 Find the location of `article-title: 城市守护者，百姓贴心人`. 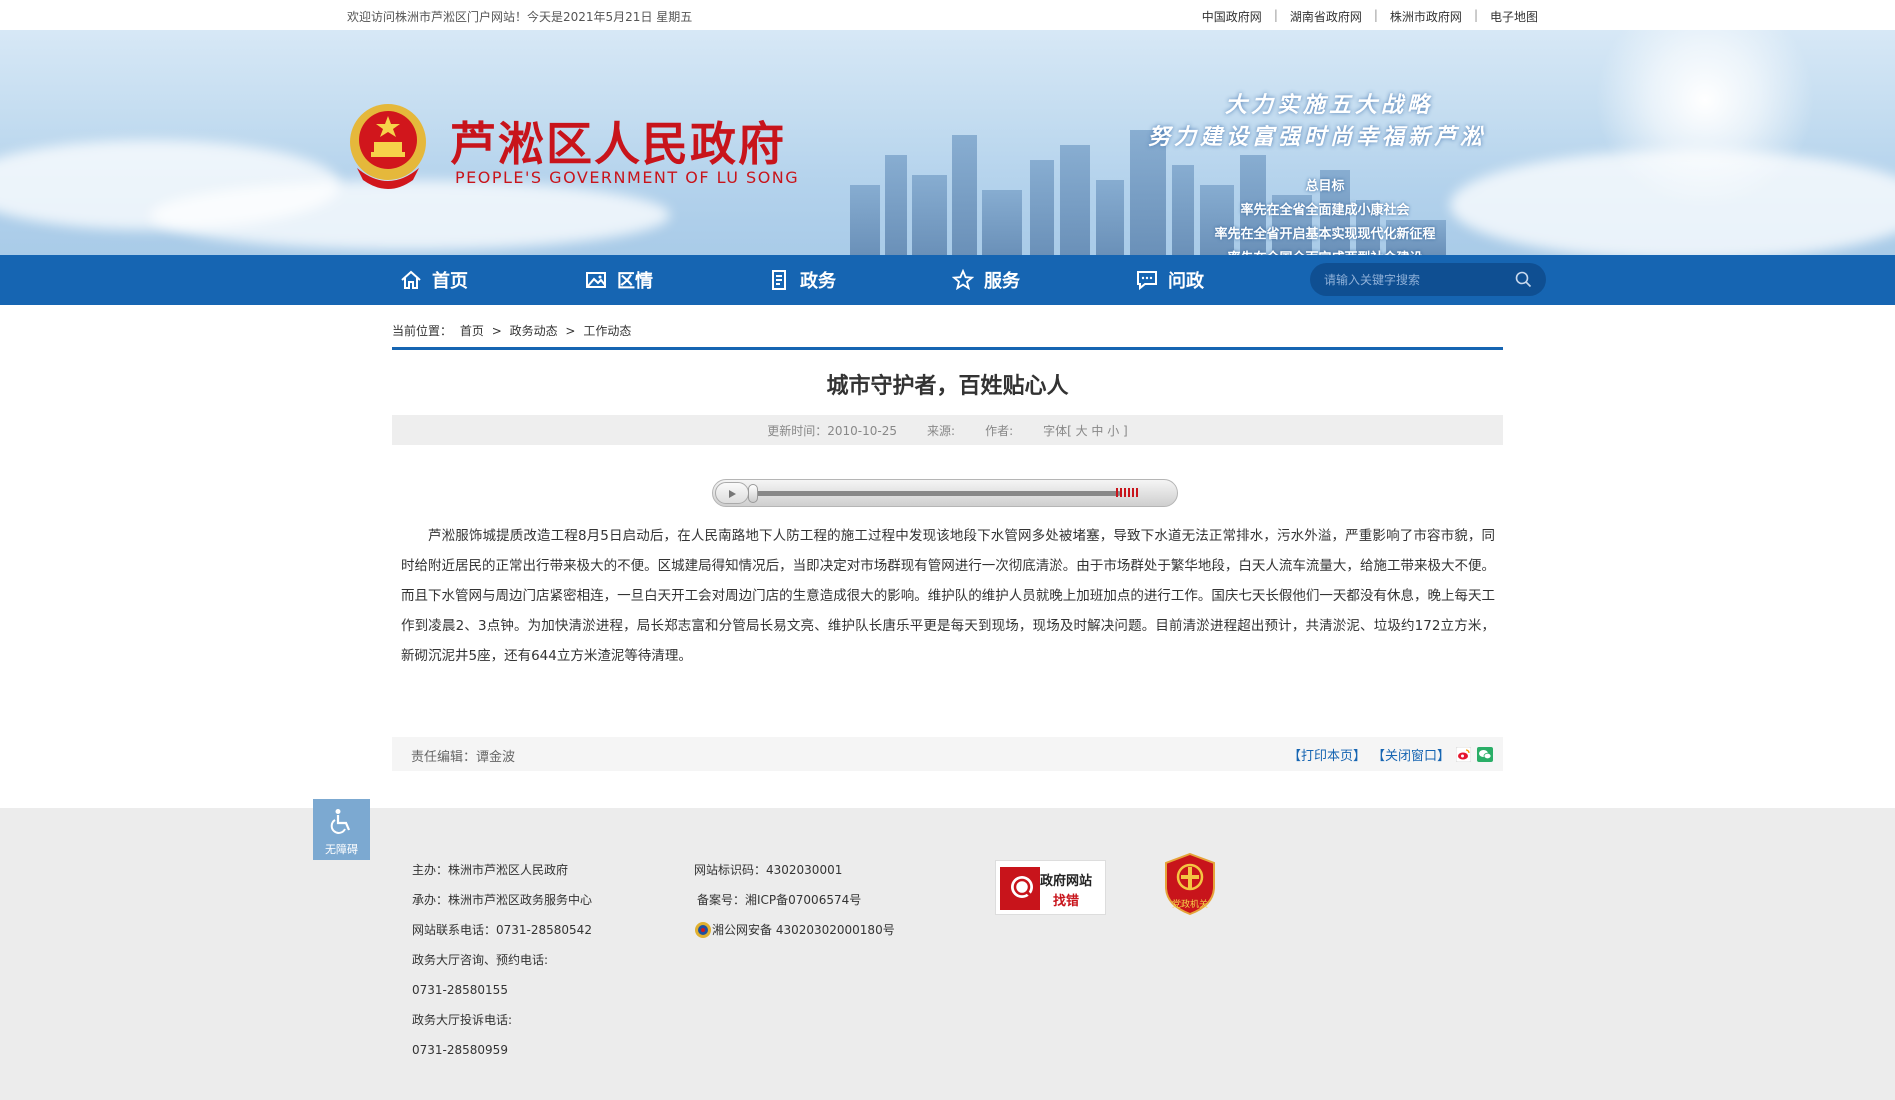

article-title: 城市守护者，百姓贴心人 is located at coordinates (947, 386).